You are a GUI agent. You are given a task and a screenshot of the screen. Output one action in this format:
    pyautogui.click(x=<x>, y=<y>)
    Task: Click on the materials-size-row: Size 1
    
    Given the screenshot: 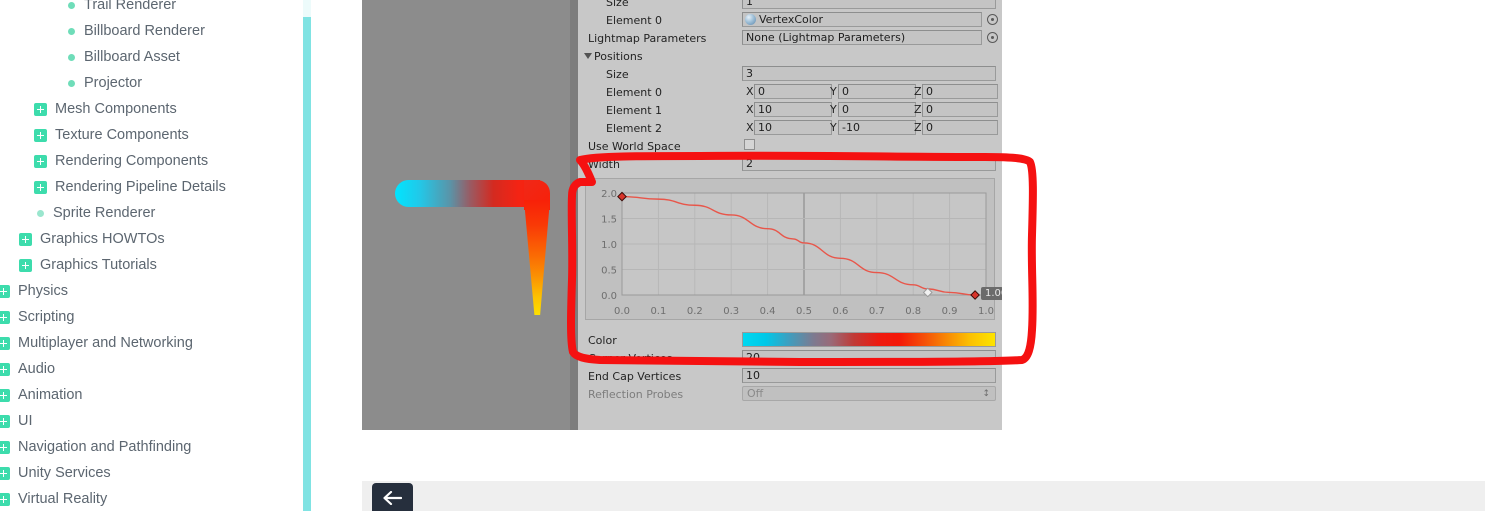 What is the action you would take?
    pyautogui.click(x=790, y=5)
    